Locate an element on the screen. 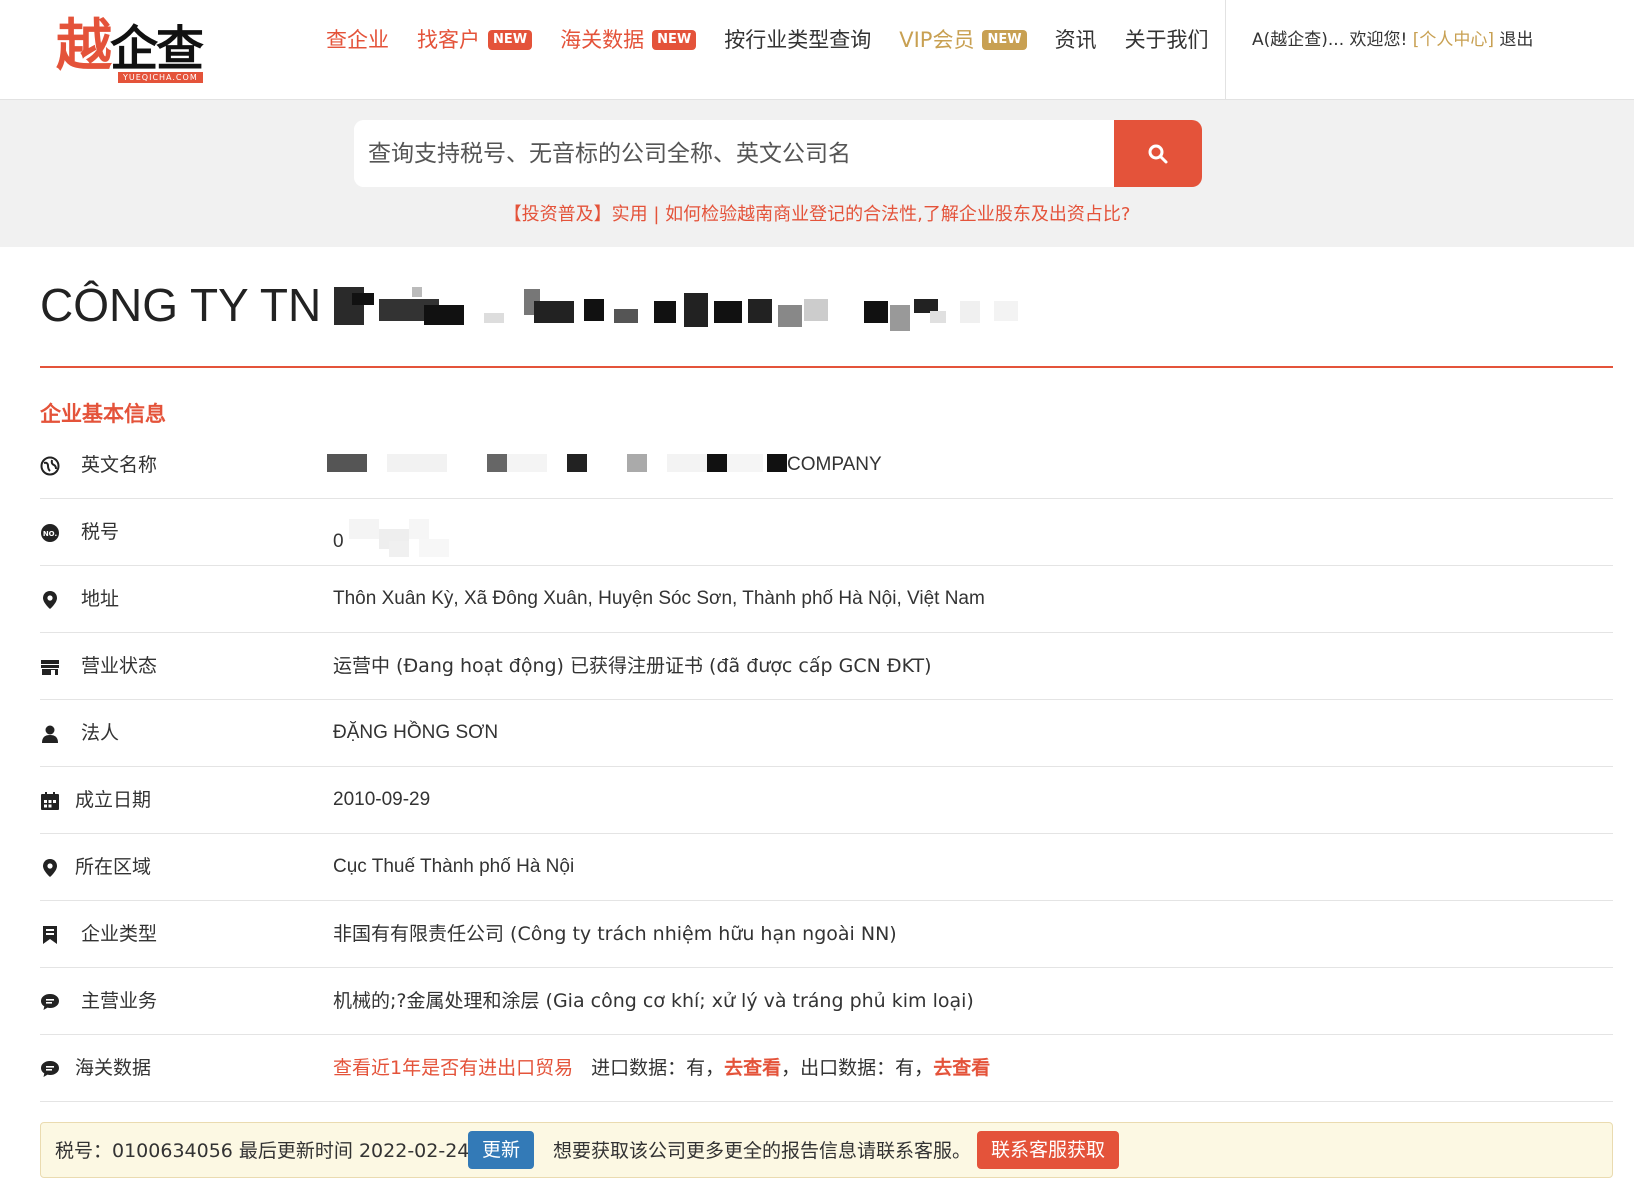 The height and width of the screenshot is (1192, 1634). row-value: ĐẶNG HỒNG SƠN is located at coordinates (416, 732).